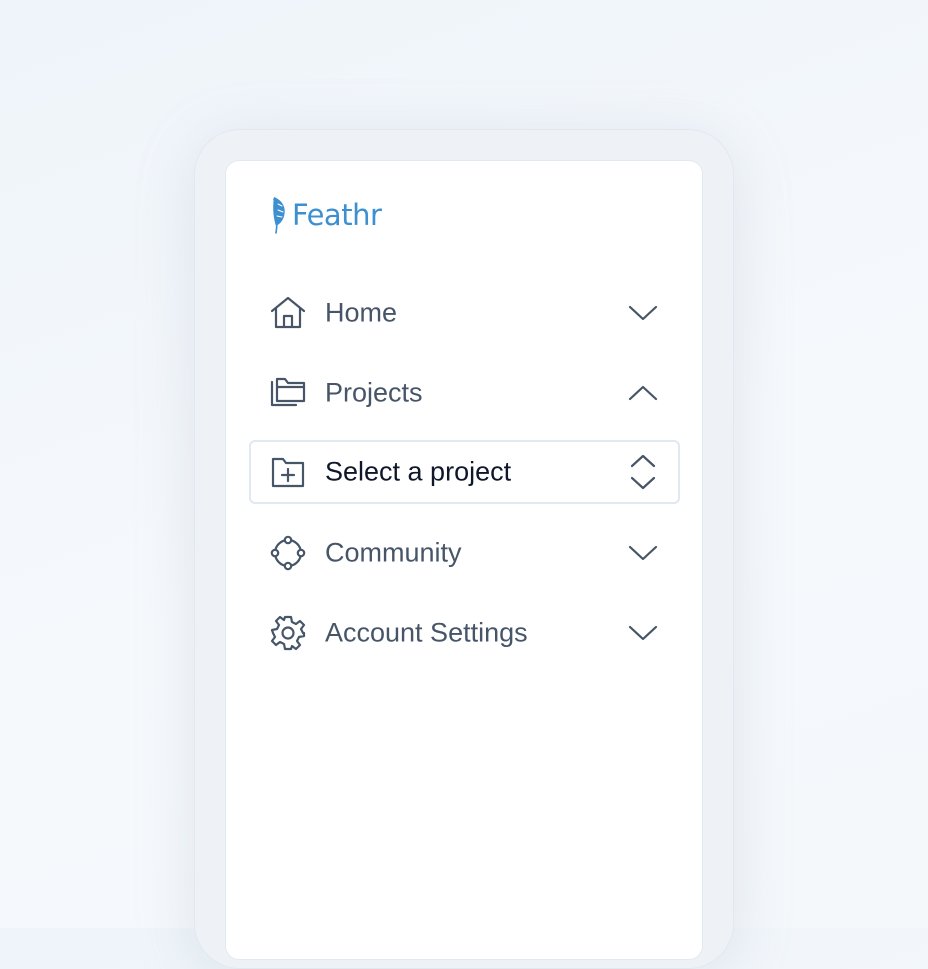  Describe the element at coordinates (643, 393) in the screenshot. I see `chevron-up-icon` at that location.